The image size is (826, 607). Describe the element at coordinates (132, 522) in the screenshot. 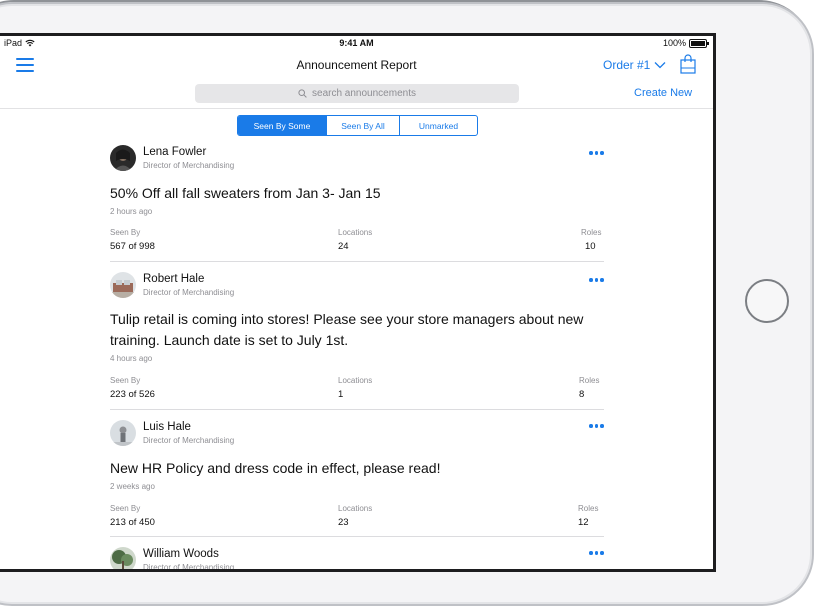

I see `seen-by-value: 213 of 450` at that location.